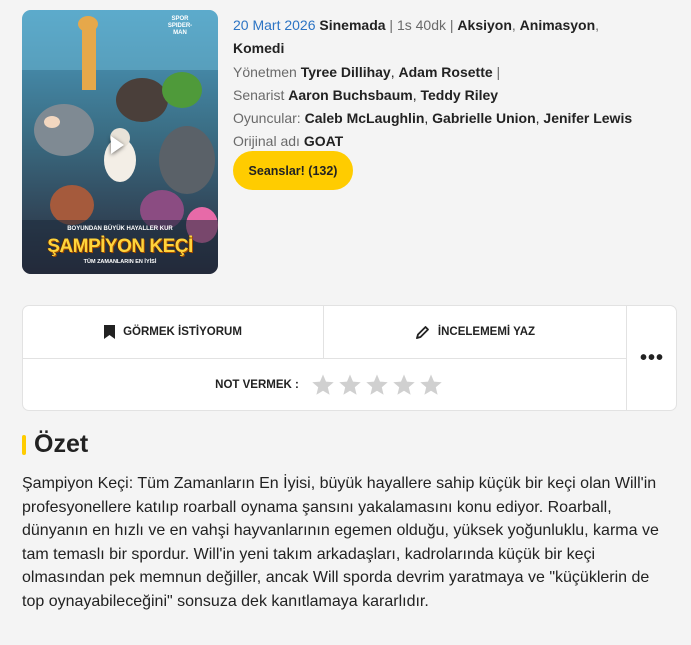 This screenshot has height=645, width=691. What do you see at coordinates (350, 95) in the screenshot?
I see `writer-link: Aaron Buchsbaum` at bounding box center [350, 95].